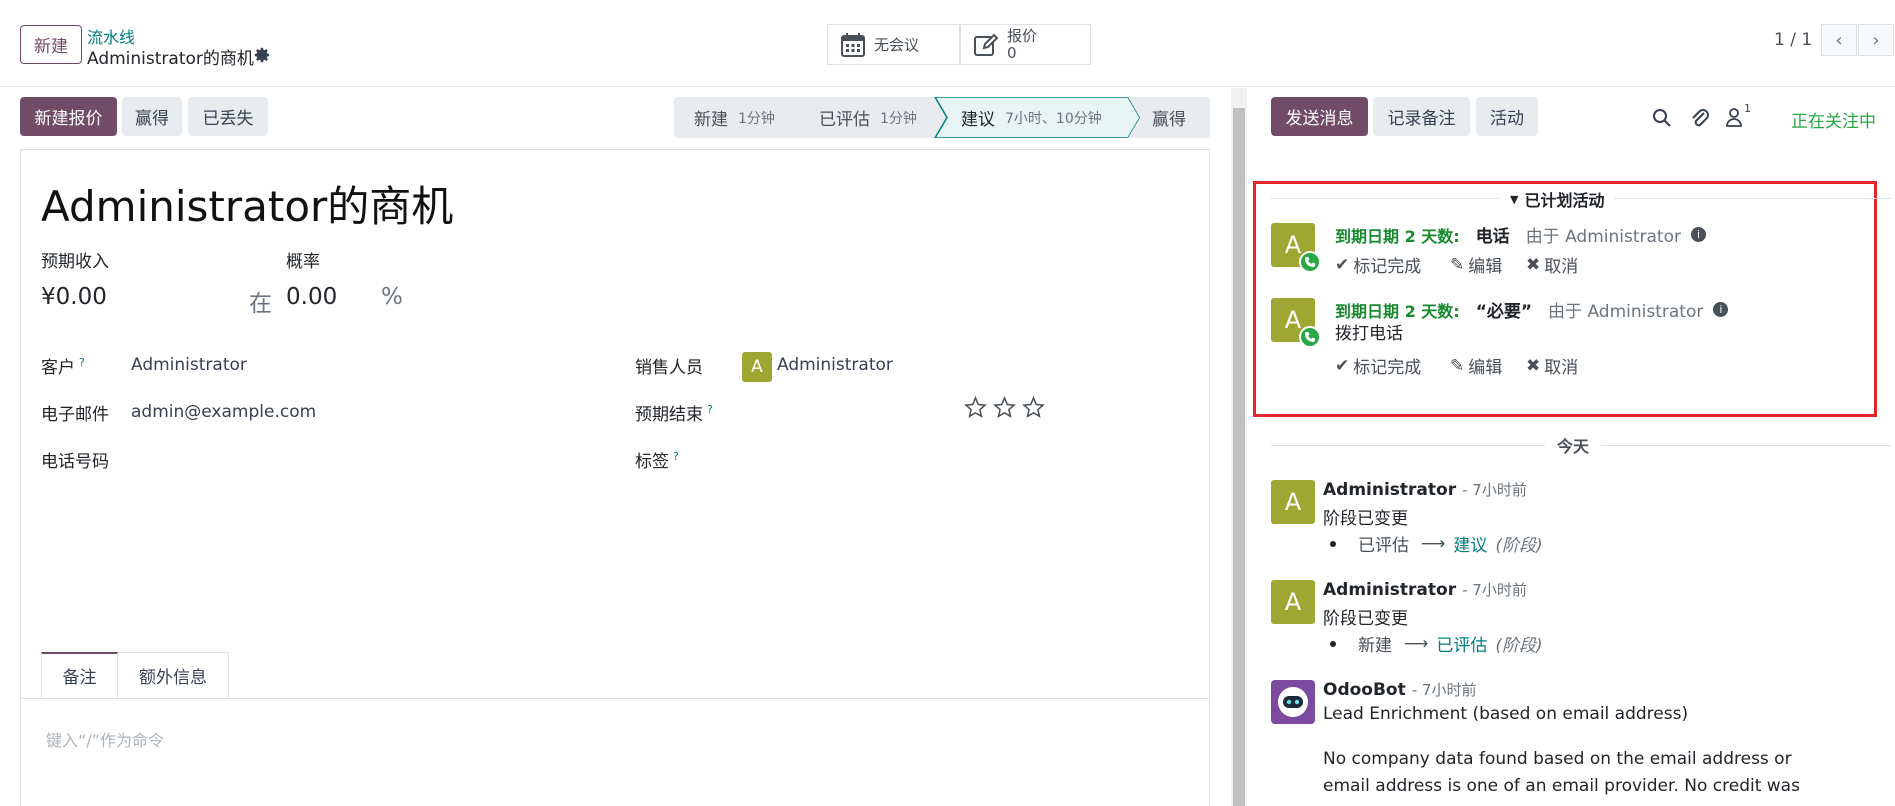  I want to click on email-field: admin@example.com, so click(223, 412).